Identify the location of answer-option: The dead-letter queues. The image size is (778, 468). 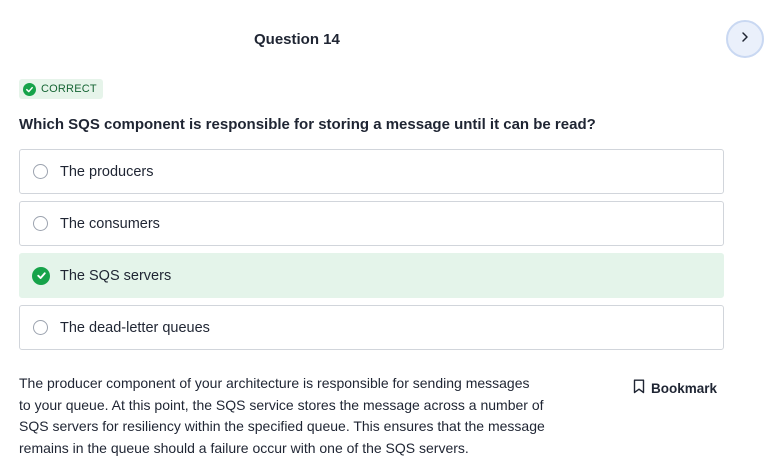
(371, 327).